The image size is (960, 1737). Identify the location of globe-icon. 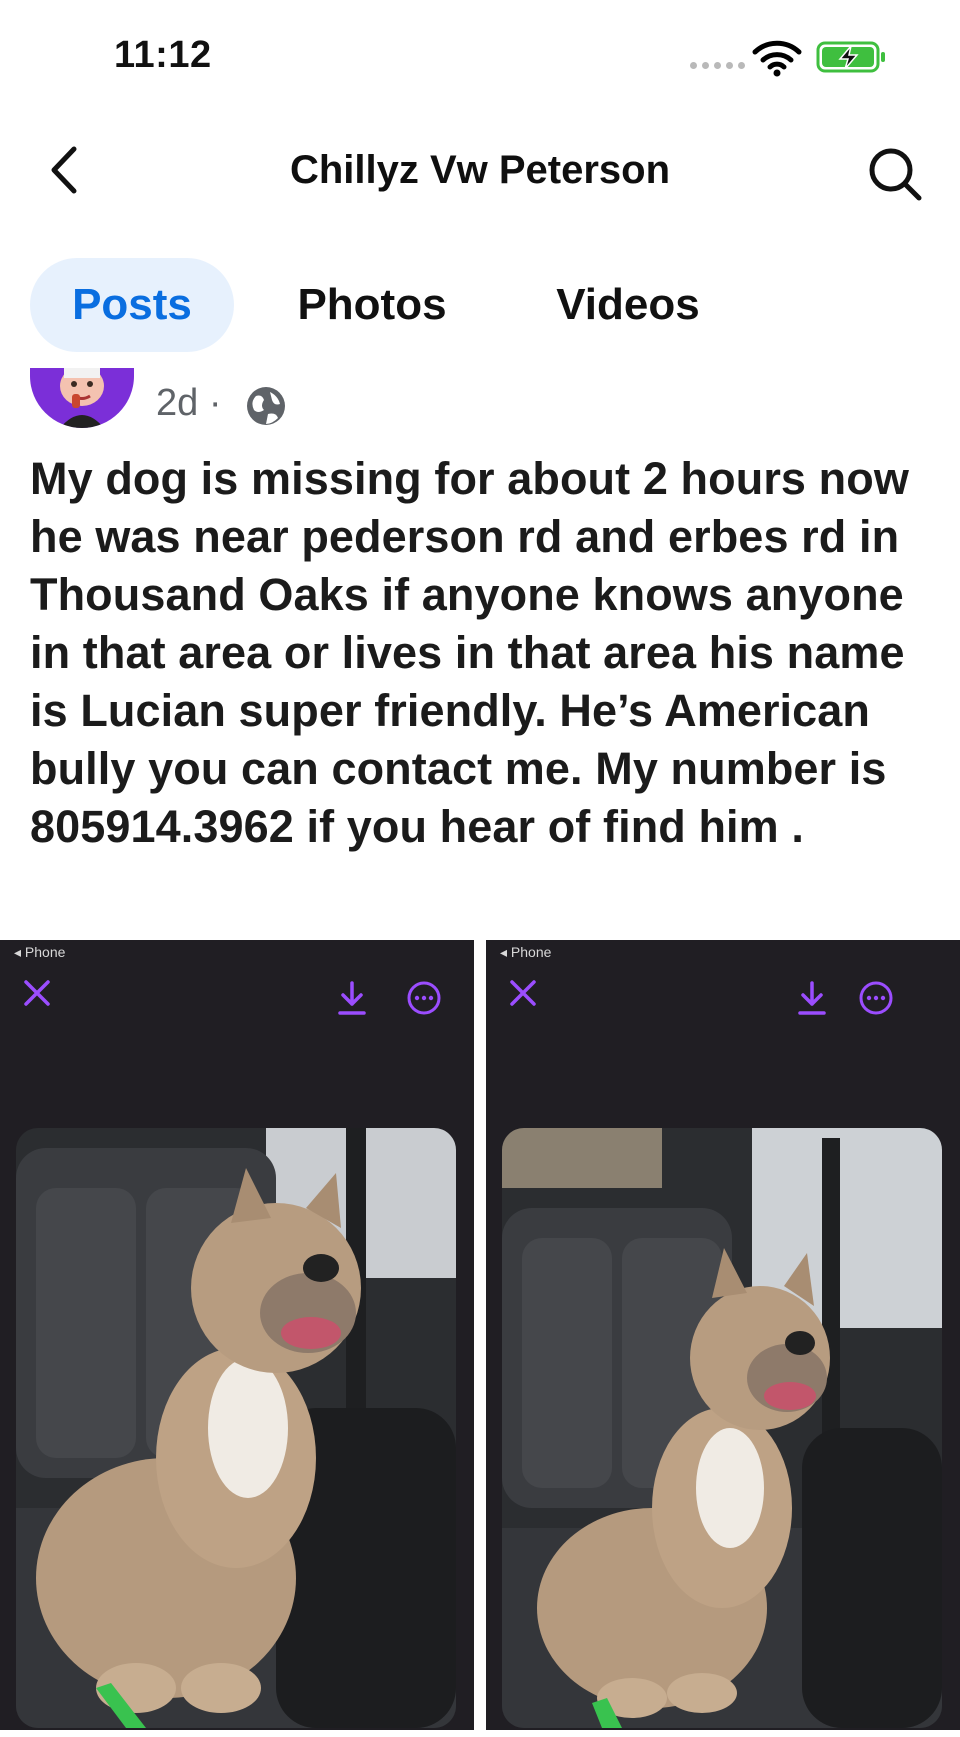
(266, 406).